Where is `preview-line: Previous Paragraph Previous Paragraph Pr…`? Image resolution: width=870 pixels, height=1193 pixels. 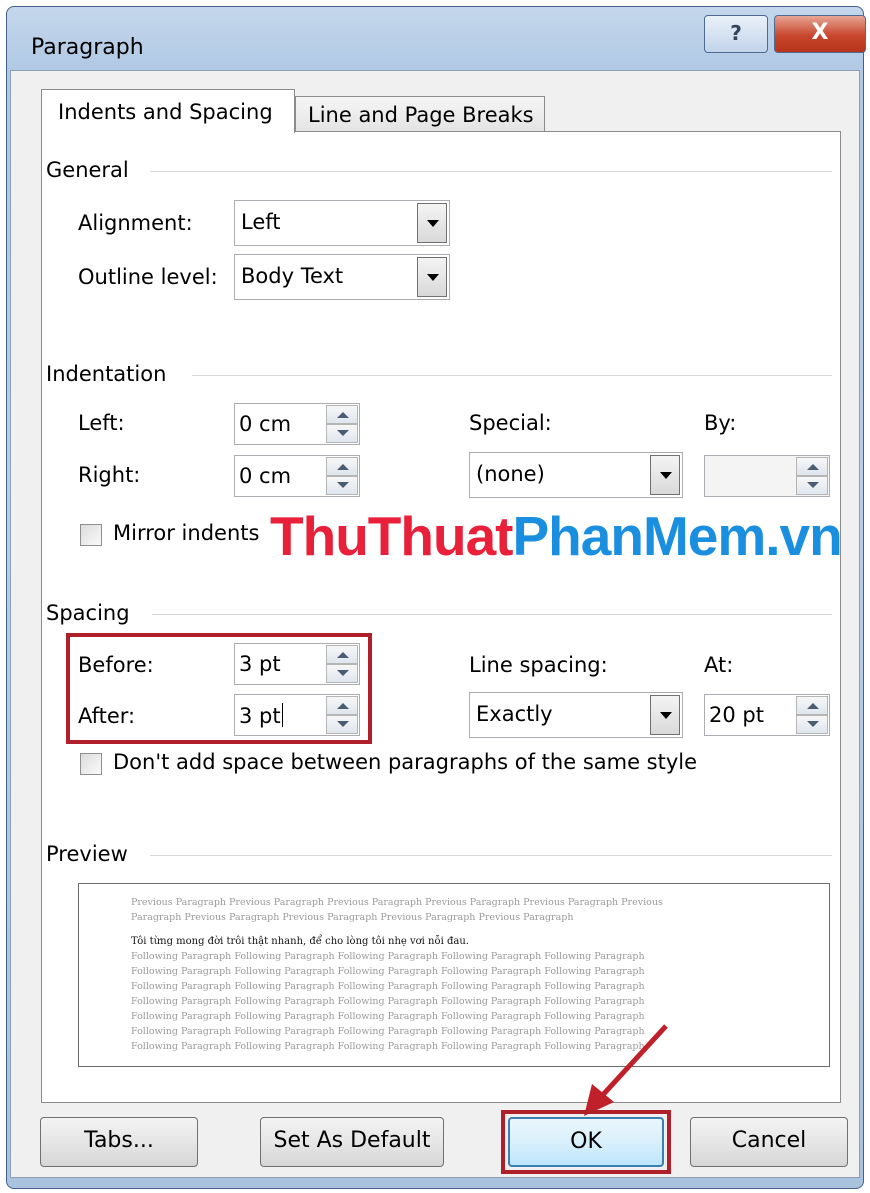
preview-line: Previous Paragraph Previous Paragraph Pr… is located at coordinates (397, 902).